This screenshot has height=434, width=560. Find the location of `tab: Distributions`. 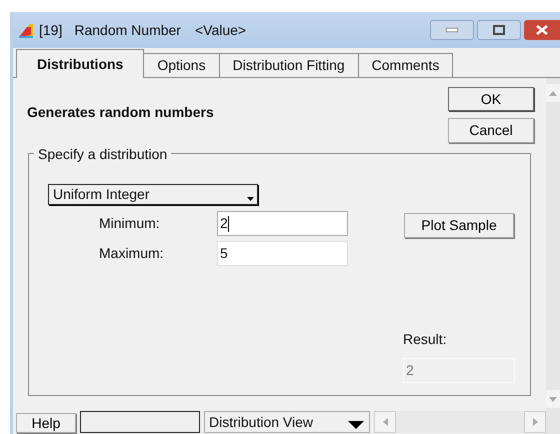

tab: Distributions is located at coordinates (80, 63).